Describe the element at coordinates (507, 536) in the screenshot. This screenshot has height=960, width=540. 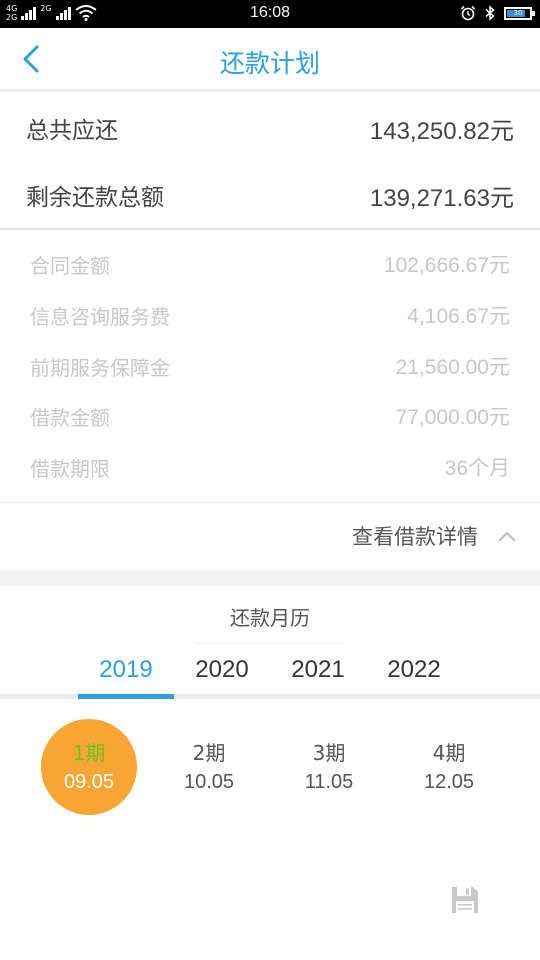
I see `chevron-up-icon` at that location.